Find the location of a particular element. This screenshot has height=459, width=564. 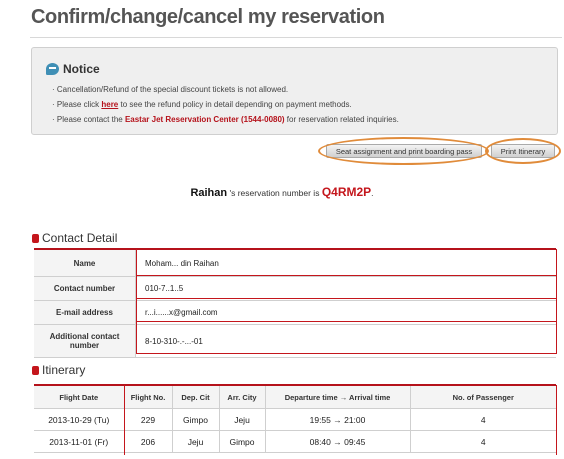

itinerary-section-header: Itinerary is located at coordinates (58, 370).